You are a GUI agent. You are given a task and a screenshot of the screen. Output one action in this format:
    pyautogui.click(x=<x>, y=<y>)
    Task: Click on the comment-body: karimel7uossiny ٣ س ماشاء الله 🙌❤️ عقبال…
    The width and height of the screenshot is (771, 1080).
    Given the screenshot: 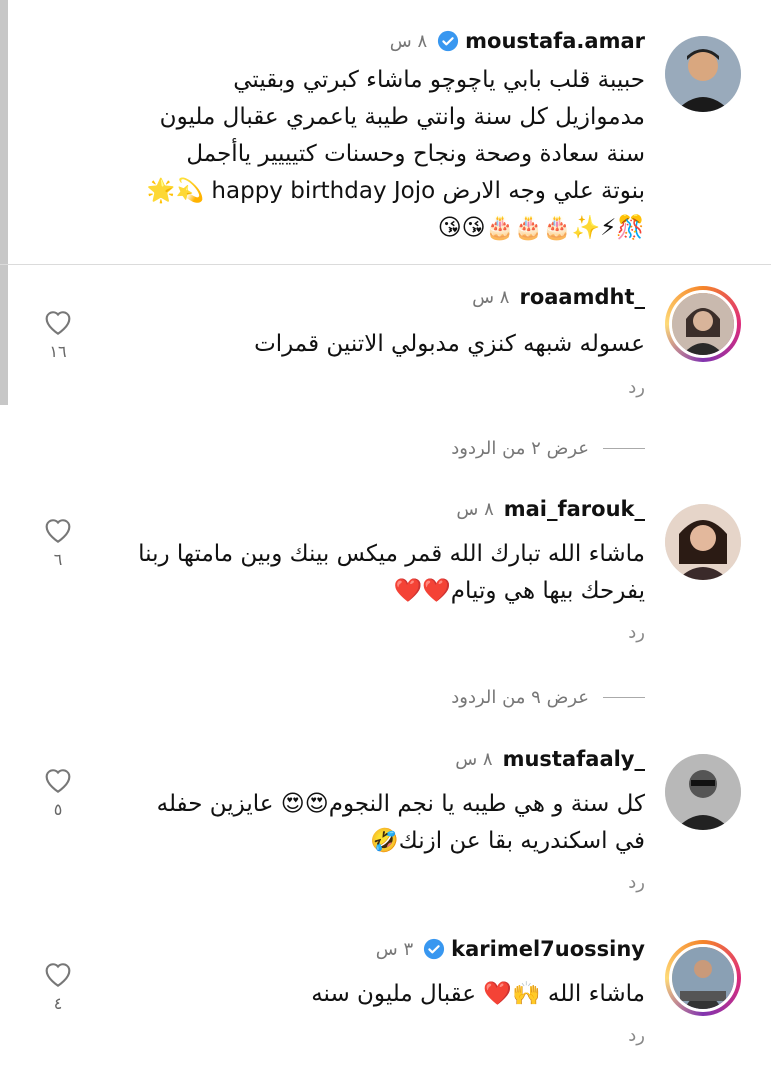 What is the action you would take?
    pyautogui.click(x=365, y=990)
    